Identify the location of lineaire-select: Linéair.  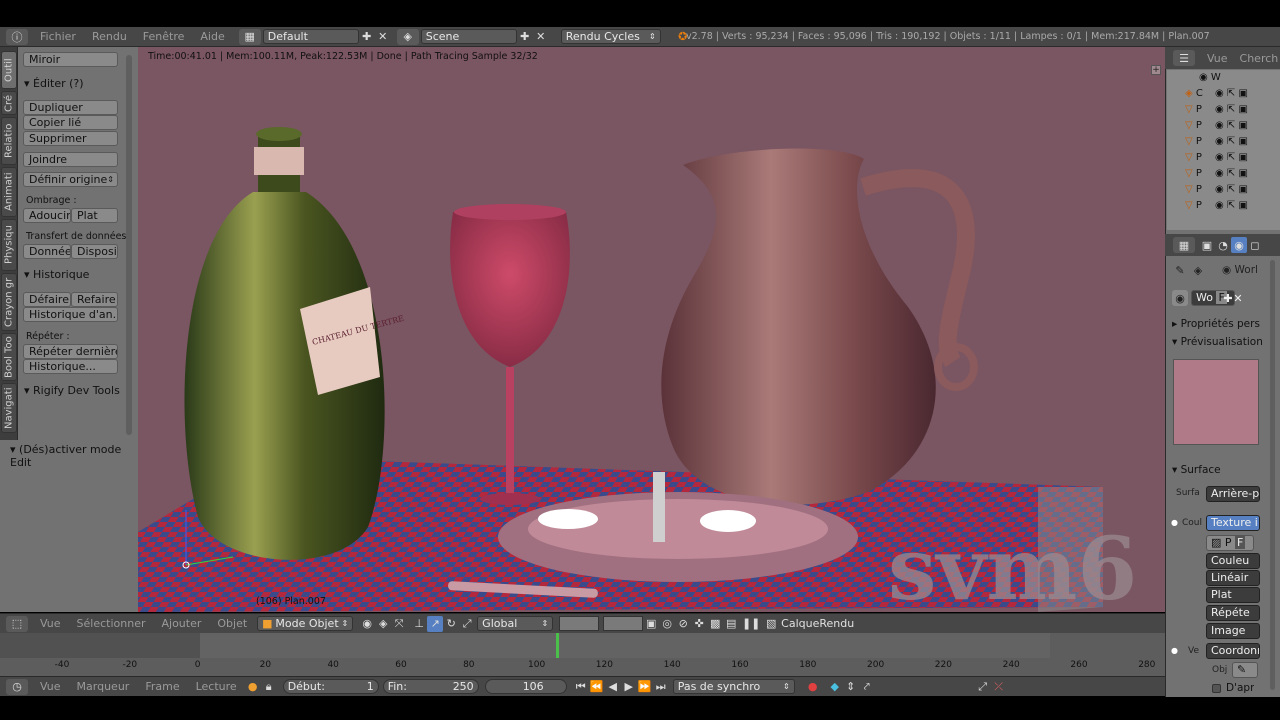
(1233, 578).